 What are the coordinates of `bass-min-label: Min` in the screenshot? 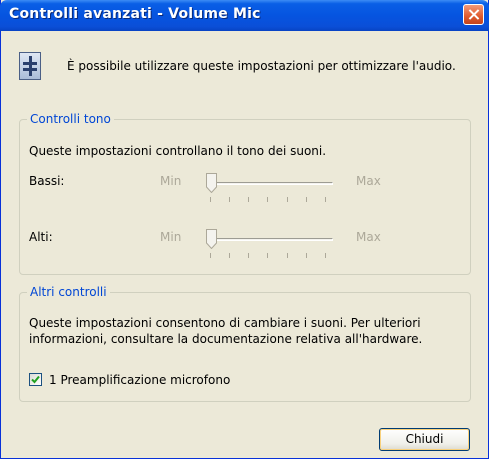 It's located at (171, 181).